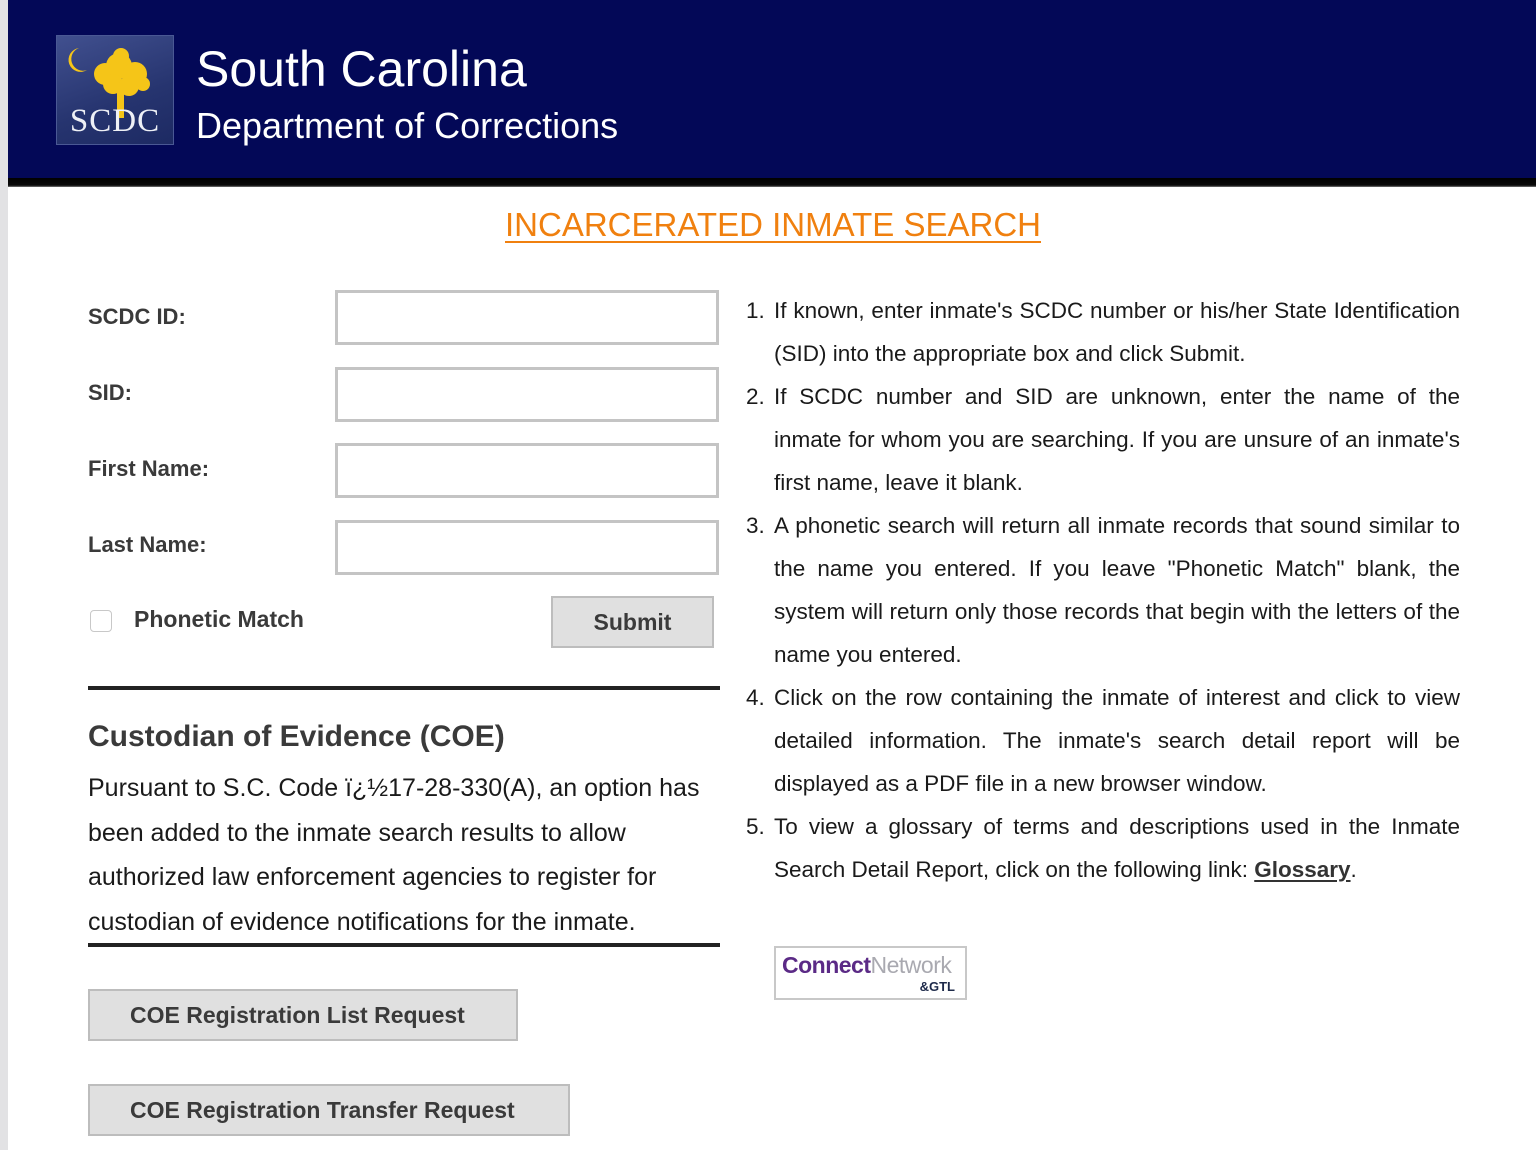 This screenshot has height=1150, width=1536. I want to click on last-name-label: Last Name:, so click(147, 544).